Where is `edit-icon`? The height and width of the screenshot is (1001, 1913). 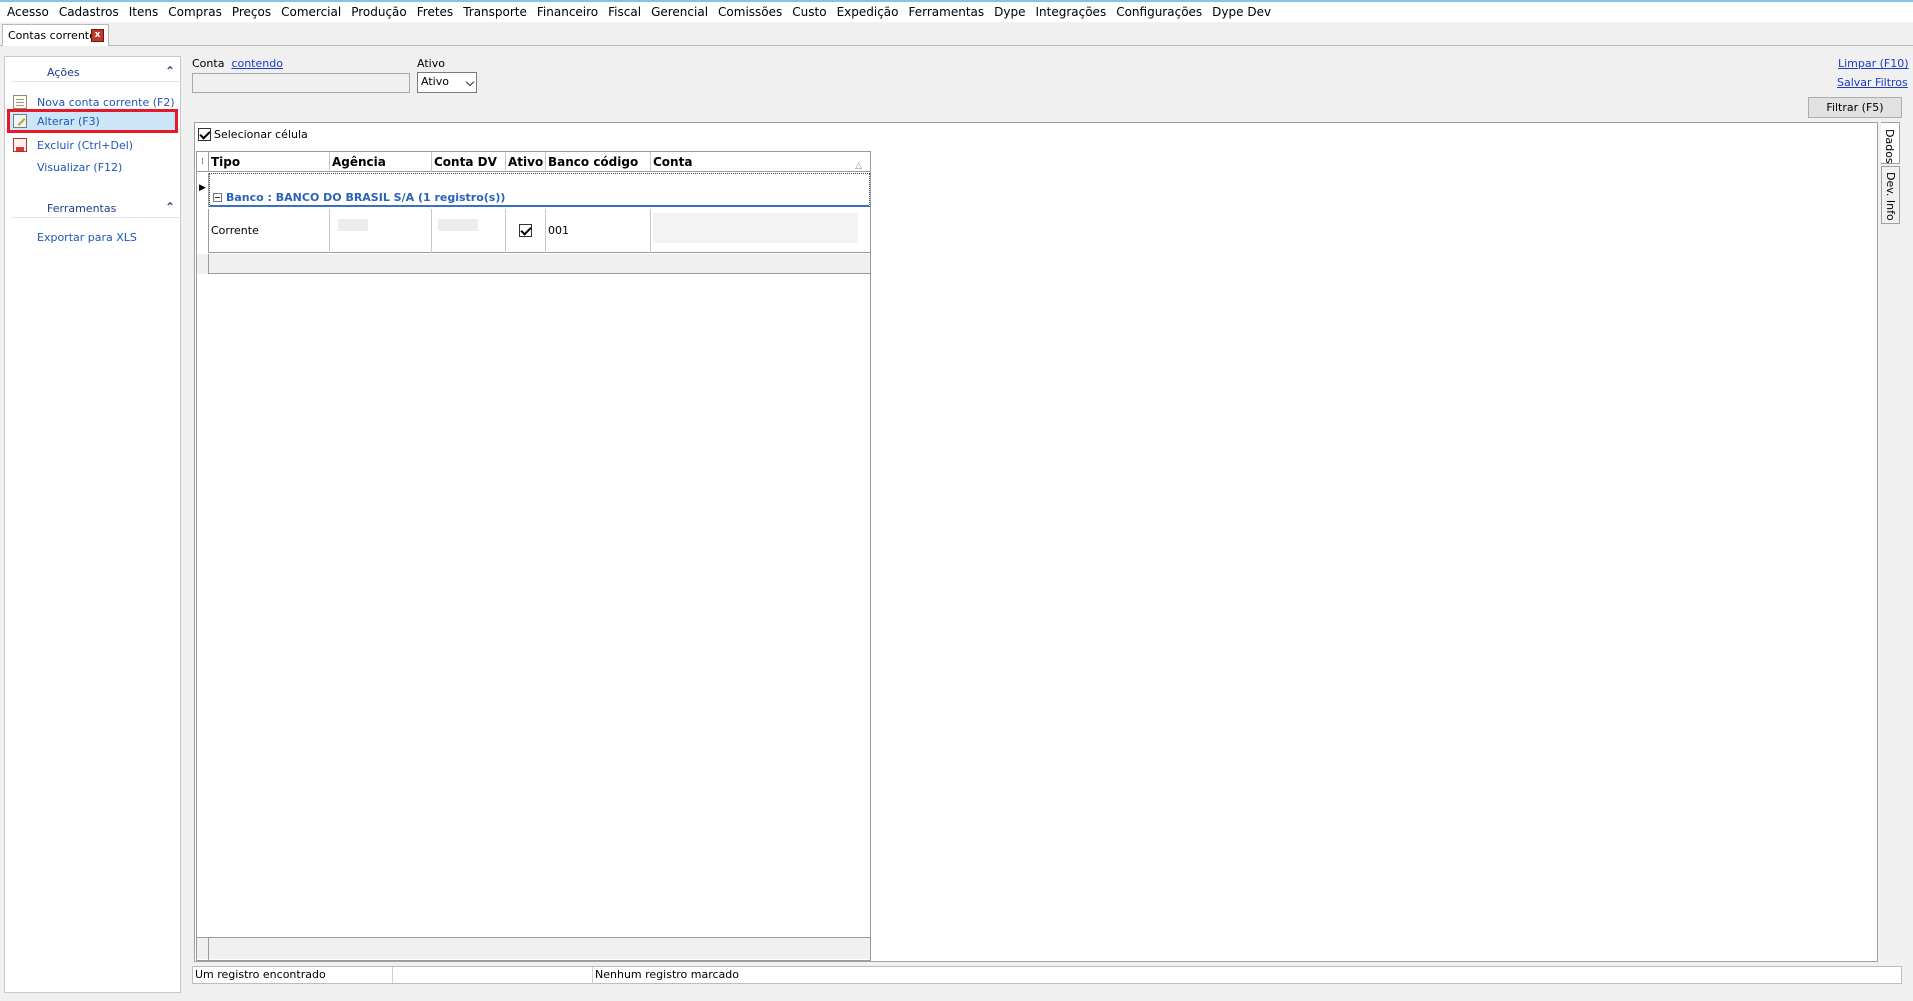 edit-icon is located at coordinates (20, 121).